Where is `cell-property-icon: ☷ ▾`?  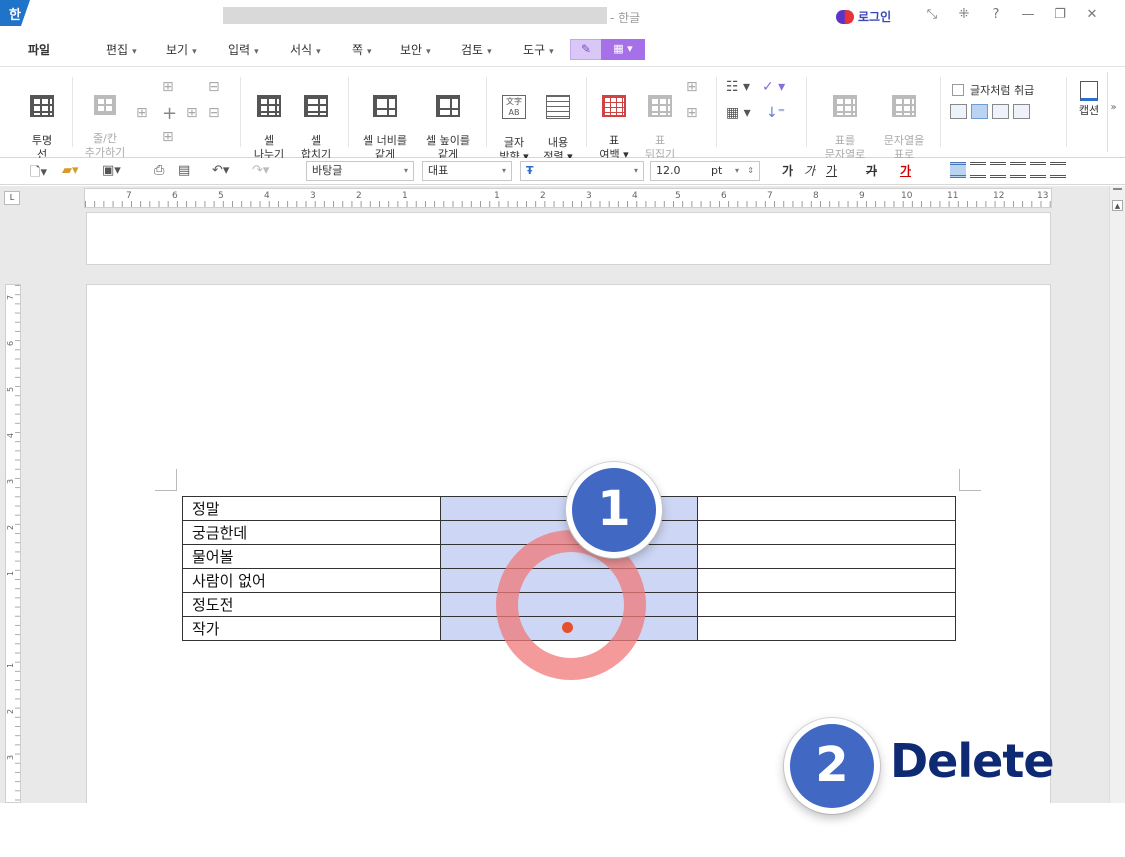 cell-property-icon: ☷ ▾ is located at coordinates (738, 87).